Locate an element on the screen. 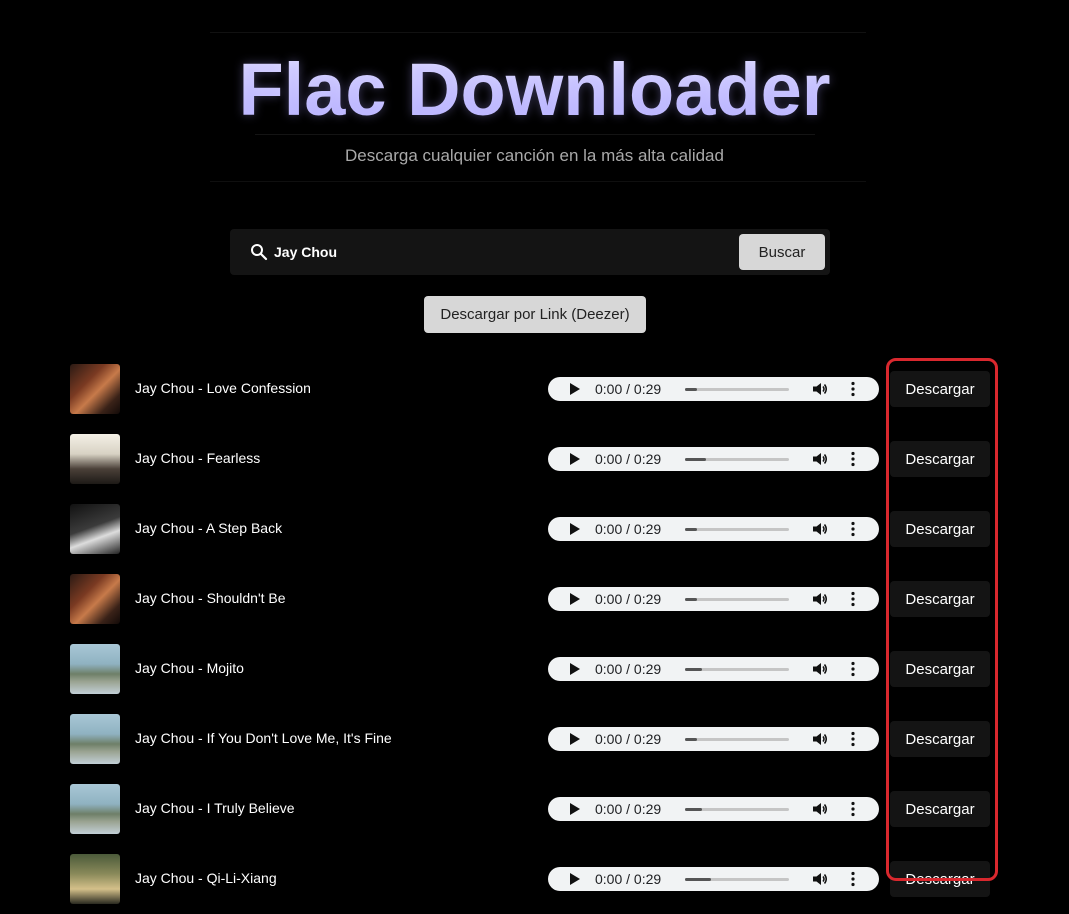 This screenshot has height=914, width=1069. search-bar: Buscar is located at coordinates (530, 252).